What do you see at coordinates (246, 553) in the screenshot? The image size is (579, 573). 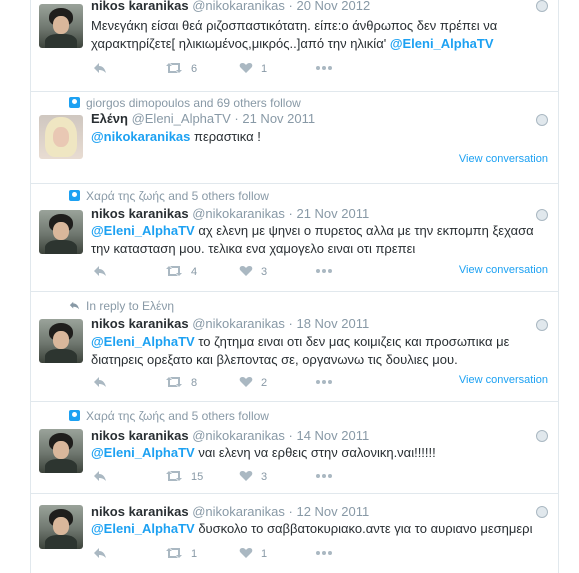 I see `heart-icon` at bounding box center [246, 553].